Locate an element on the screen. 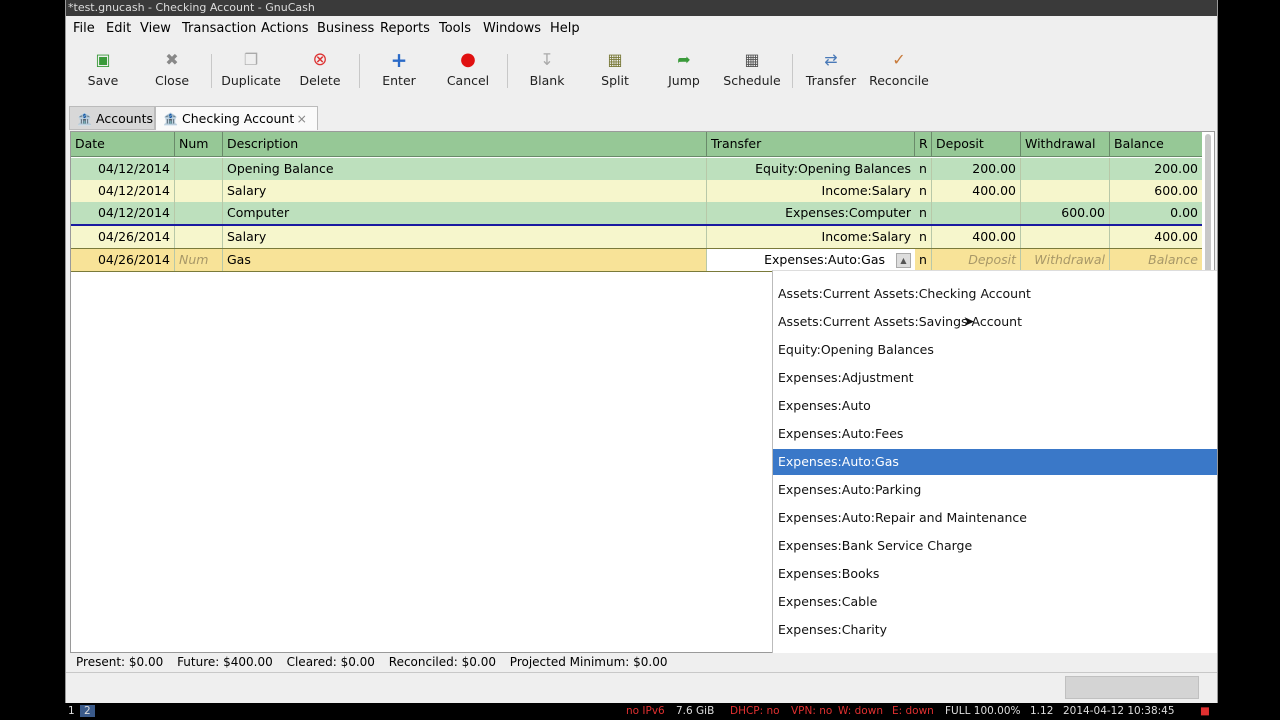 The image size is (1280, 720). edit-deposit-field: Deposit is located at coordinates (976, 260).